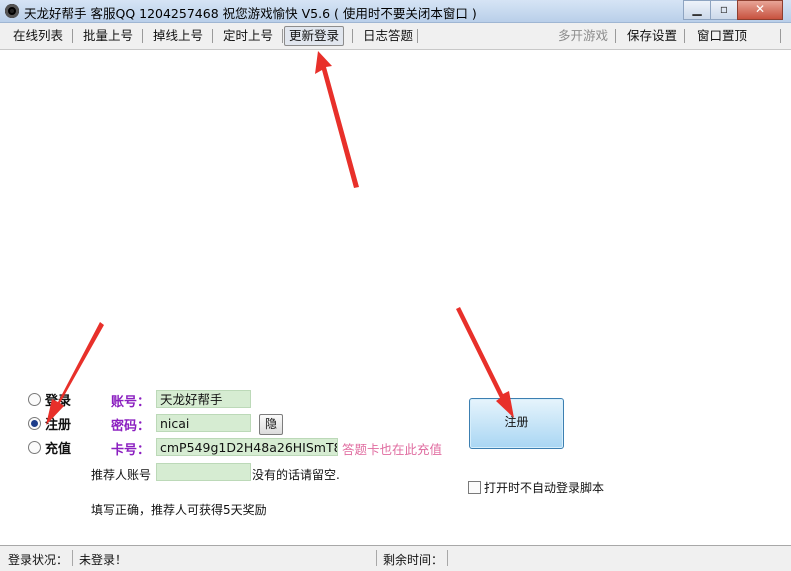 The height and width of the screenshot is (571, 791). Describe the element at coordinates (248, 36) in the screenshot. I see `menu-timed-login: 定时上号` at that location.